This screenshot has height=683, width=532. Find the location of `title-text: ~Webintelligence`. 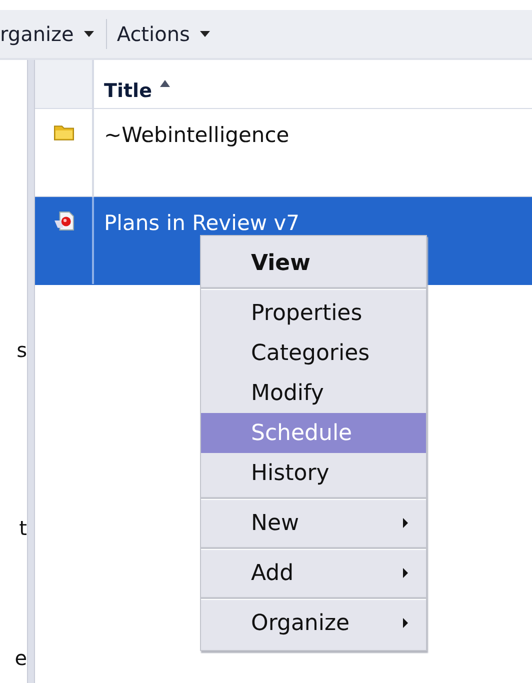

title-text: ~Webintelligence is located at coordinates (197, 135).